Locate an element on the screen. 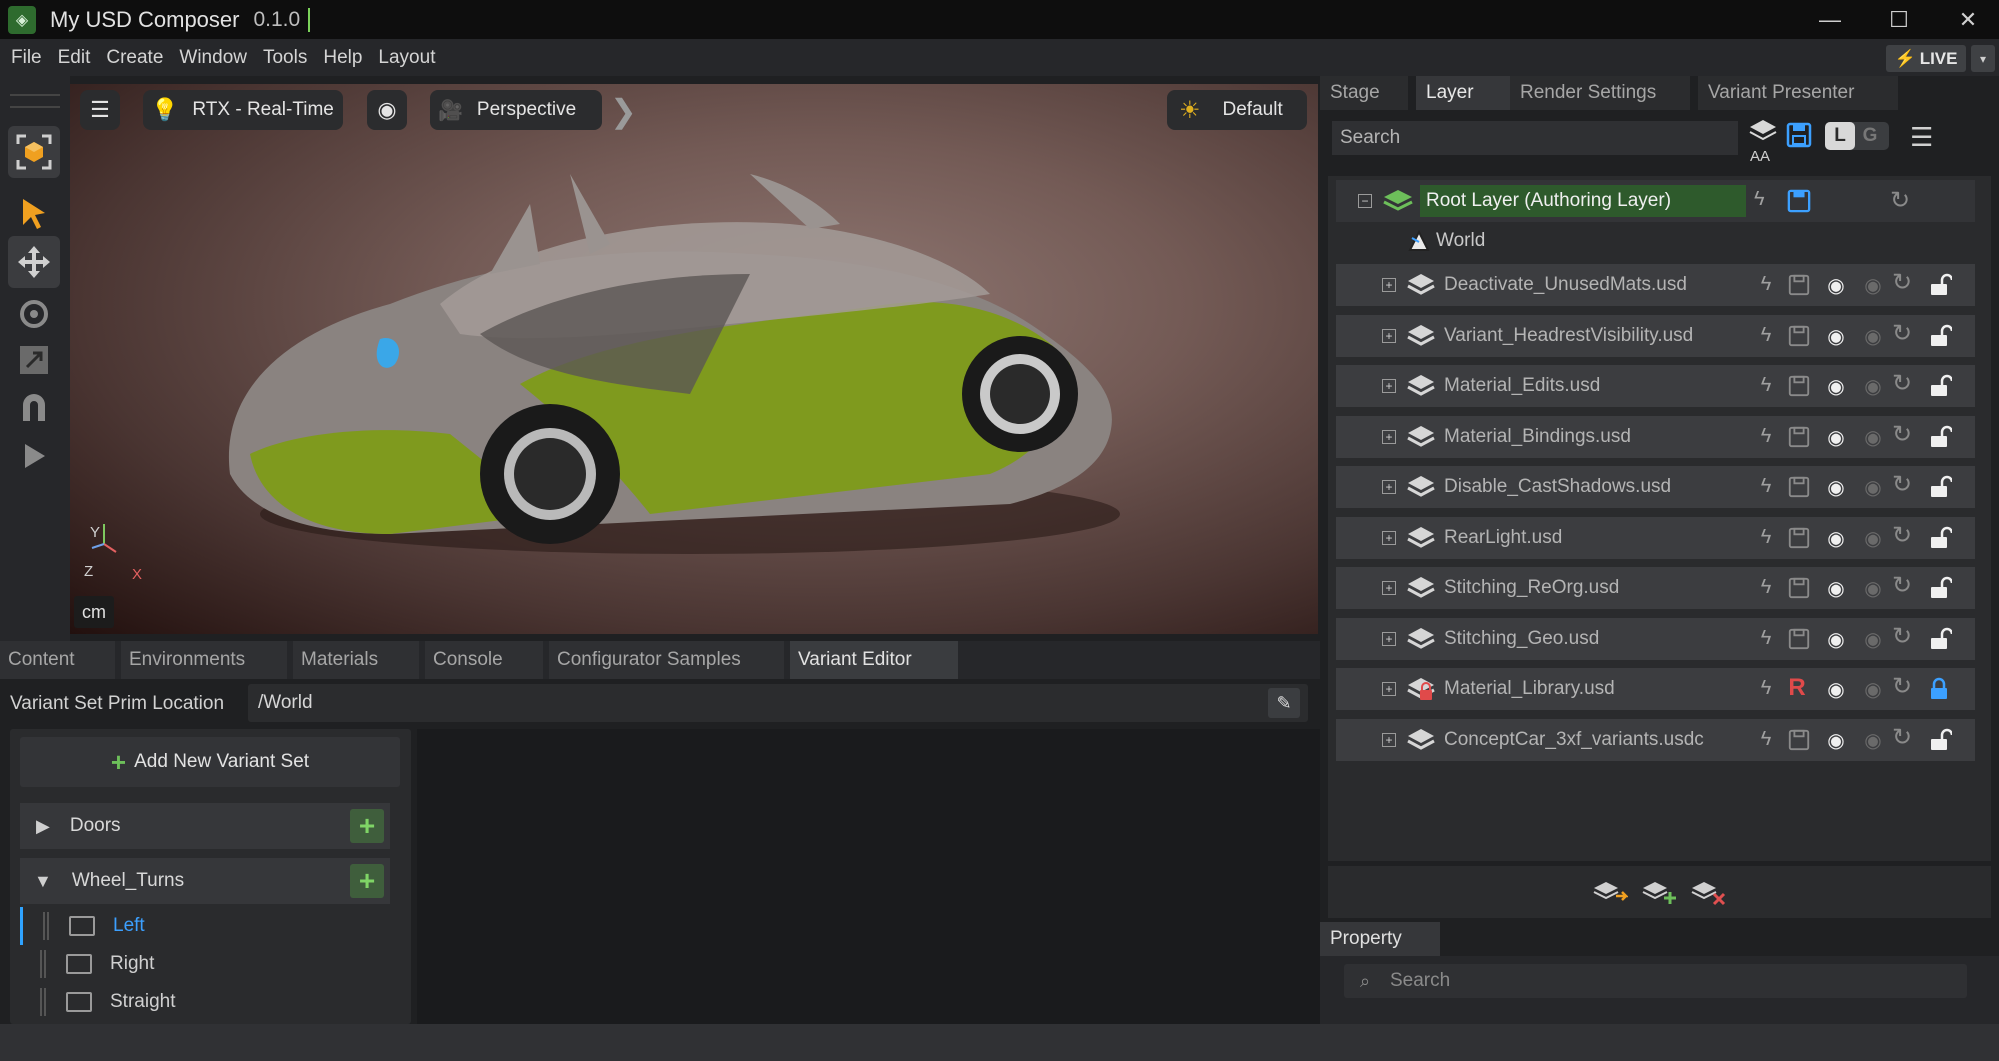 This screenshot has height=1061, width=1999. hamburger-menu-icon: ☰ is located at coordinates (1921, 137).